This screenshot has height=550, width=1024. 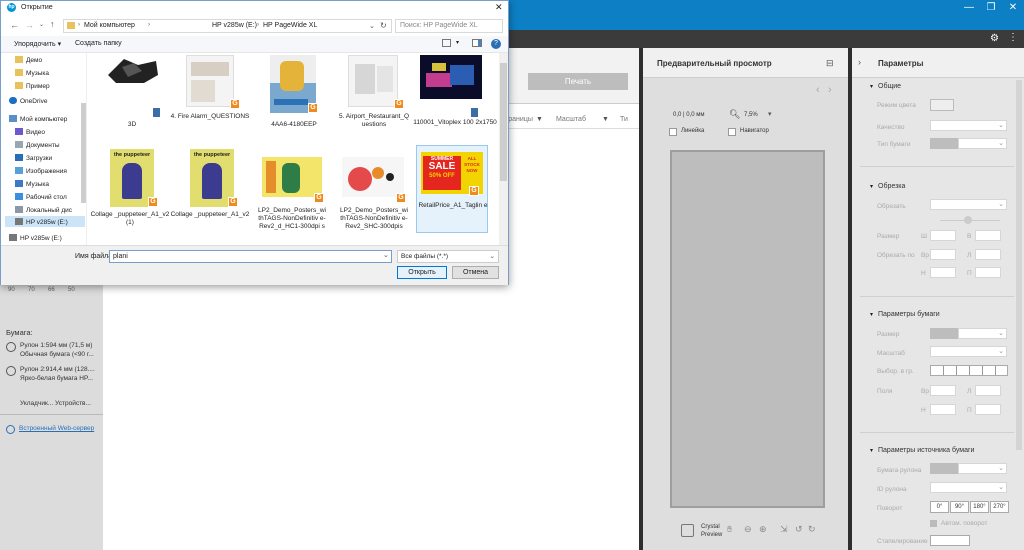 What do you see at coordinates (1013, 37) in the screenshot?
I see `overflow-menu-icon: ⋮` at bounding box center [1013, 37].